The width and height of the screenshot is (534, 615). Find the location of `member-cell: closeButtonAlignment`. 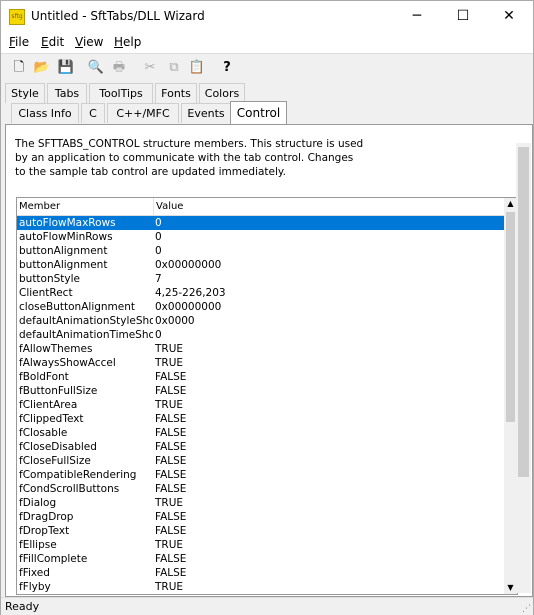

member-cell: closeButtonAlignment is located at coordinates (77, 307).